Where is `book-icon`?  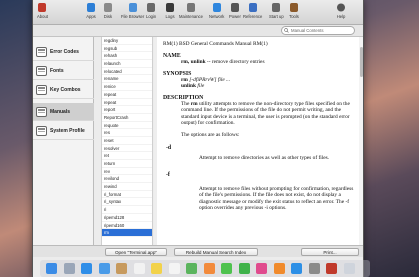
book-icon is located at coordinates (253, 7).